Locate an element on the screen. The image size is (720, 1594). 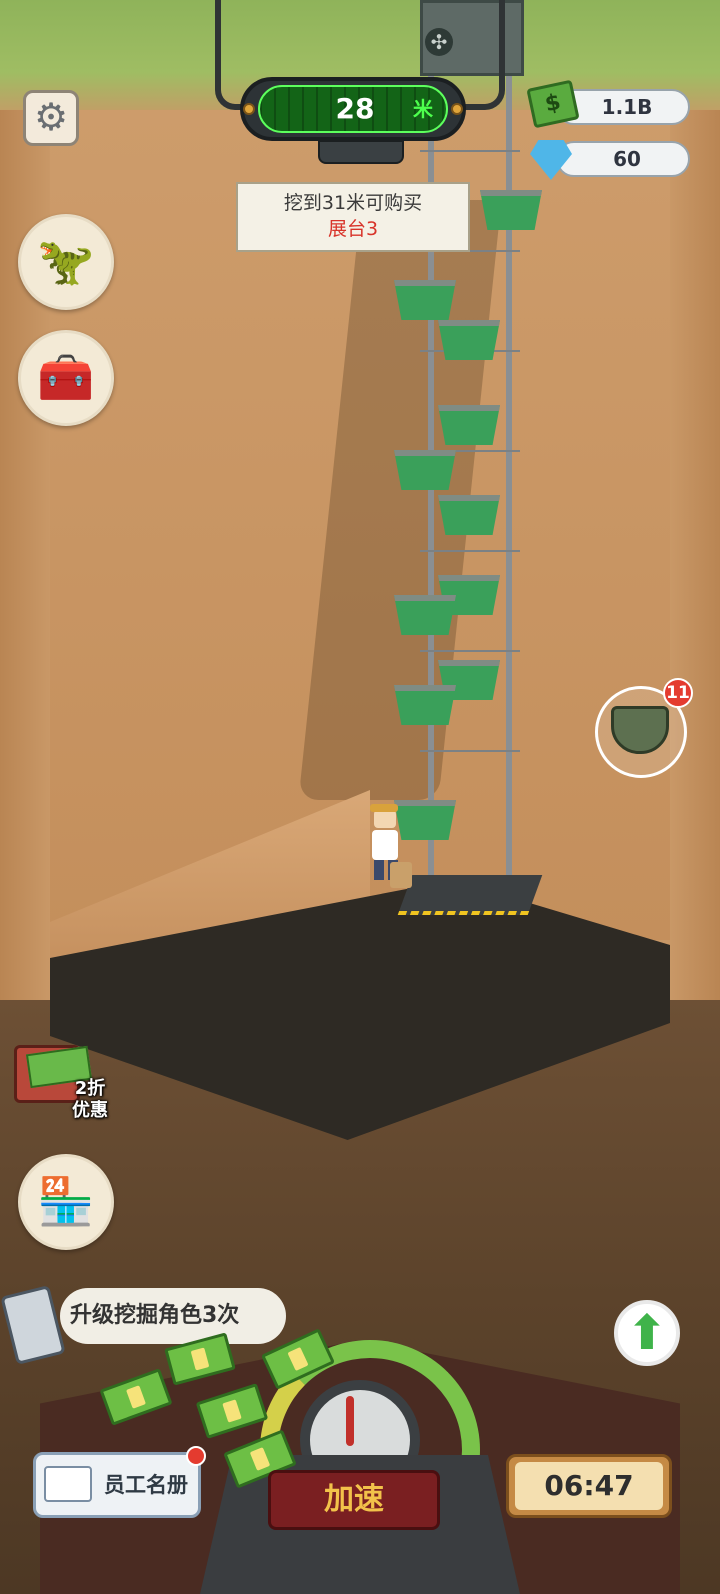
tower-rail-right is located at coordinates (509, 470).